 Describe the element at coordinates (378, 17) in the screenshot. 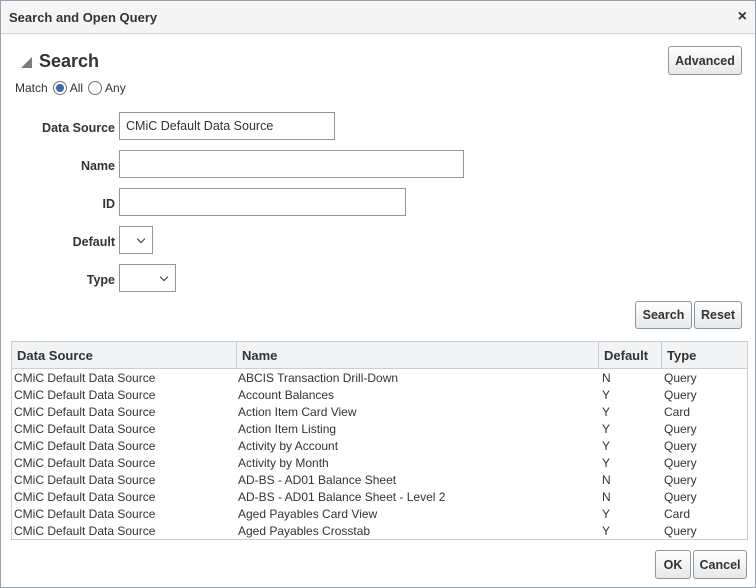

I see `dialog-titlebar: Search and Open Query ×` at that location.